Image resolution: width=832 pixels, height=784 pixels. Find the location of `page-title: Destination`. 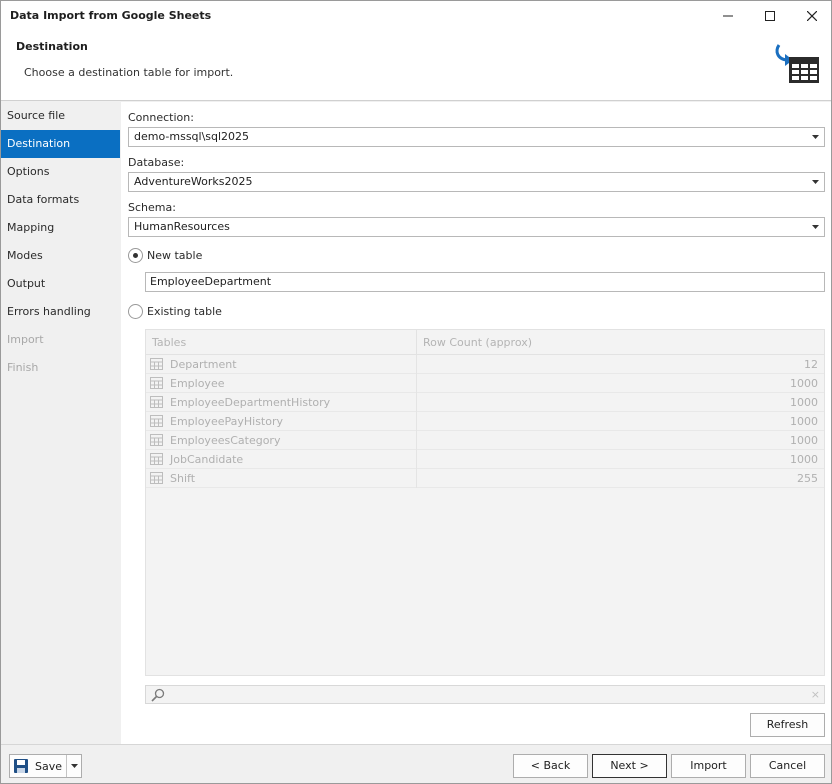

page-title: Destination is located at coordinates (52, 46).